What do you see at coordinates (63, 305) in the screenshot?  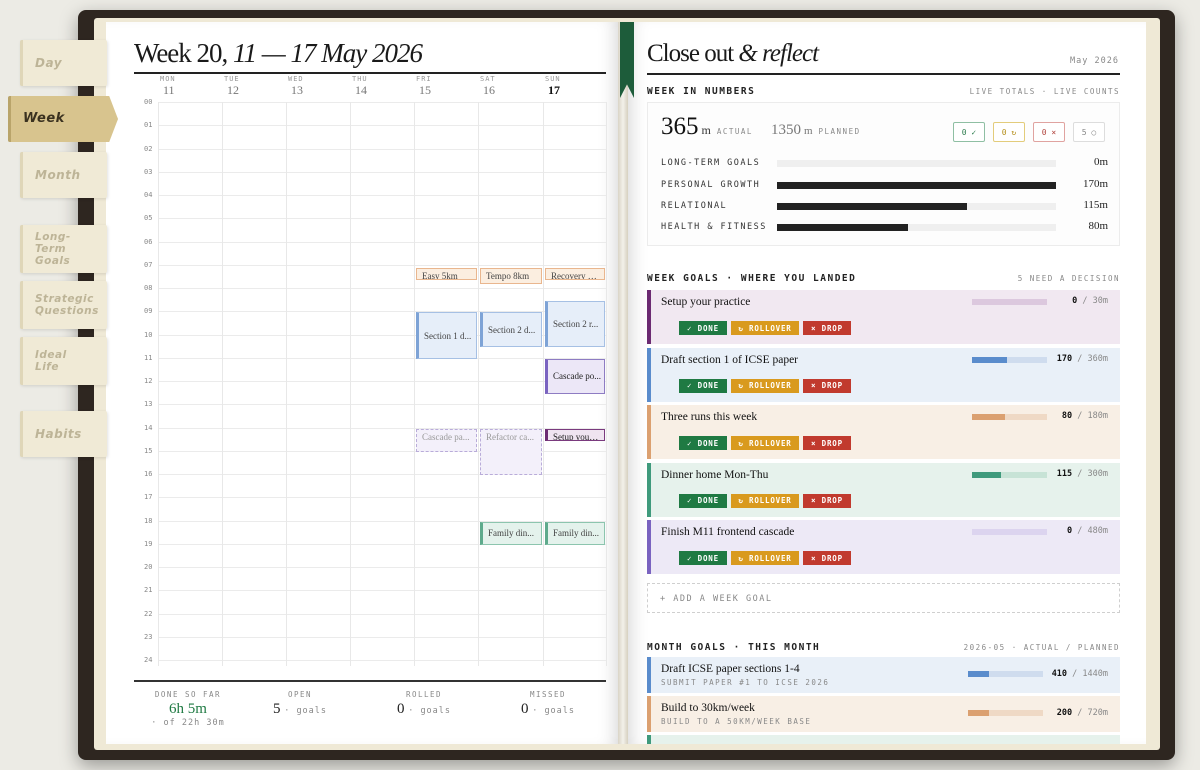 I see `tab-strategic-questions: Strategic Questions` at bounding box center [63, 305].